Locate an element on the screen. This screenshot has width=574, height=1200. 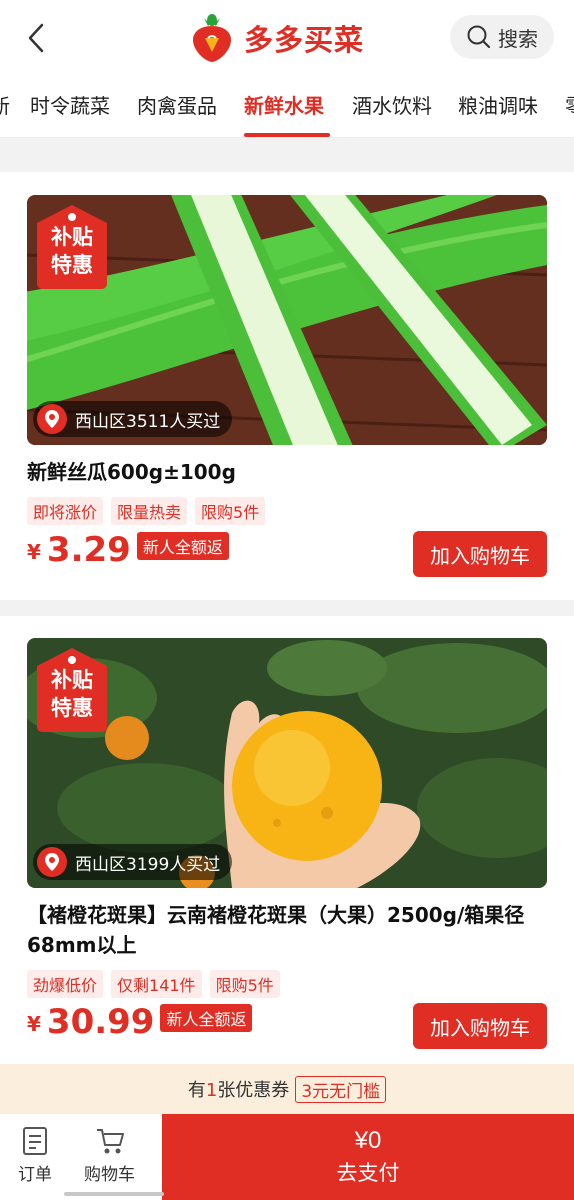
coupon-bar: 有1张优惠券 3元无门槛 is located at coordinates (287, 1089).